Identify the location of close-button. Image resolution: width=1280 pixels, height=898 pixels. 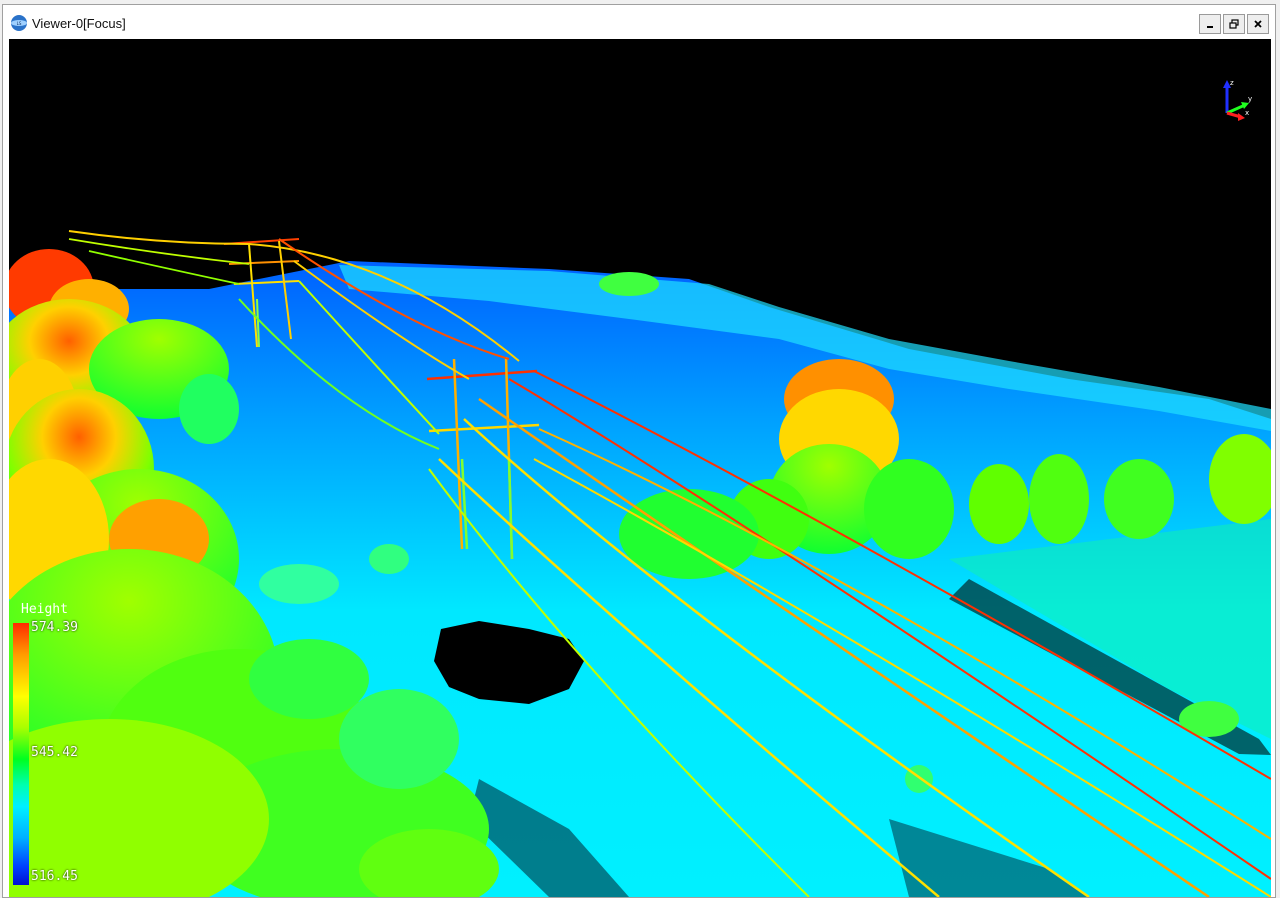
(1258, 24).